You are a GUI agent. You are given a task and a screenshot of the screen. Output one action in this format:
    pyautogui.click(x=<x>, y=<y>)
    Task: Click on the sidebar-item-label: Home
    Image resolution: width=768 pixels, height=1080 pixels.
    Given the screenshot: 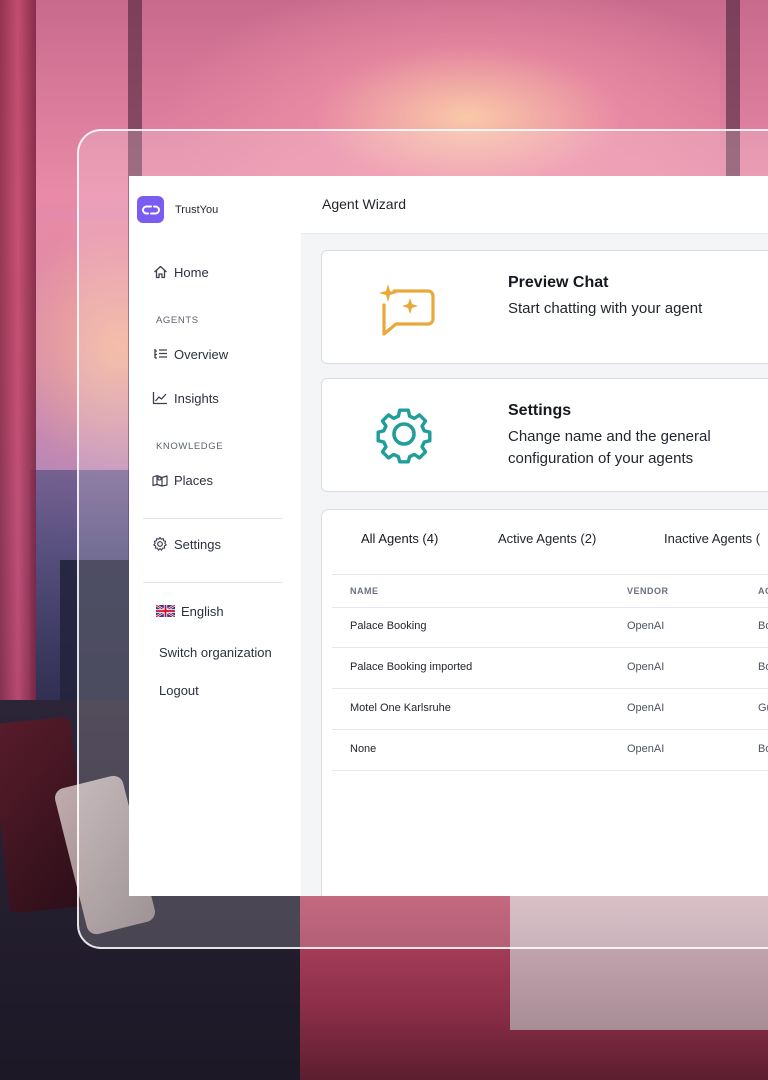 What is the action you would take?
    pyautogui.click(x=191, y=272)
    